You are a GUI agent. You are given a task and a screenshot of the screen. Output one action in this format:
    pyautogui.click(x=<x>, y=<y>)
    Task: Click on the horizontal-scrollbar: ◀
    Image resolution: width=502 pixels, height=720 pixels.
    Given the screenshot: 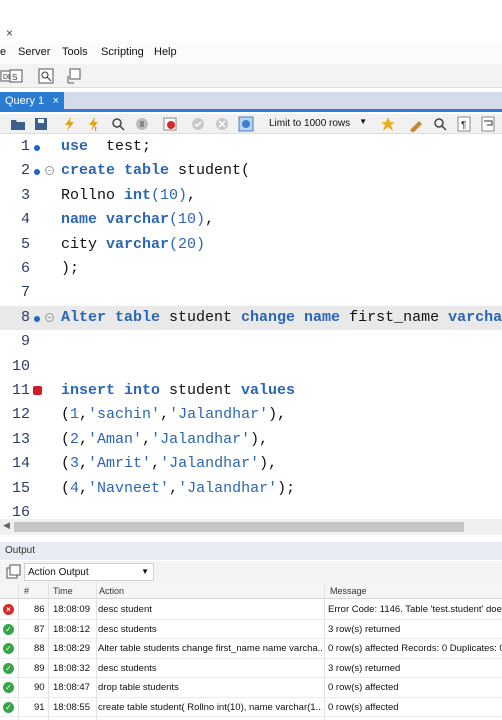 What is the action you would take?
    pyautogui.click(x=251, y=527)
    